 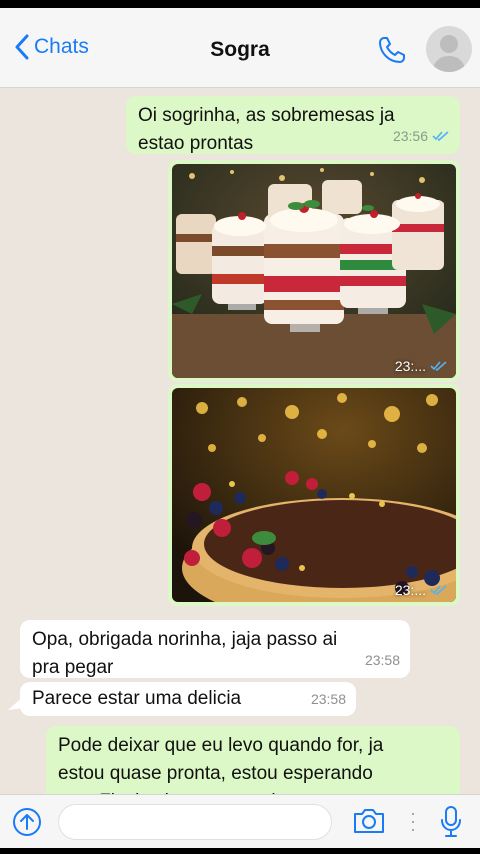 What do you see at coordinates (215, 773) in the screenshot?
I see `message-text: estou quase pronta, estou esperando` at bounding box center [215, 773].